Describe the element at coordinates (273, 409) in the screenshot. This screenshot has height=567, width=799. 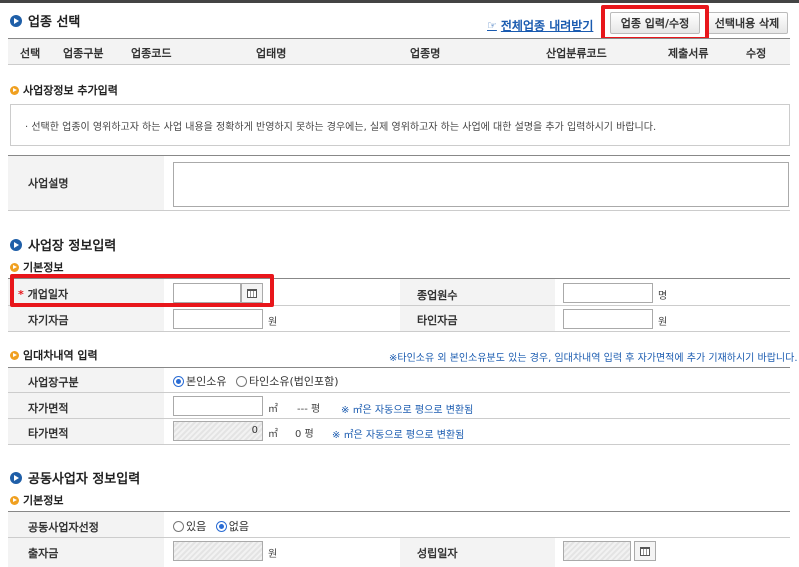
I see `own-area-unit: ㎡` at that location.